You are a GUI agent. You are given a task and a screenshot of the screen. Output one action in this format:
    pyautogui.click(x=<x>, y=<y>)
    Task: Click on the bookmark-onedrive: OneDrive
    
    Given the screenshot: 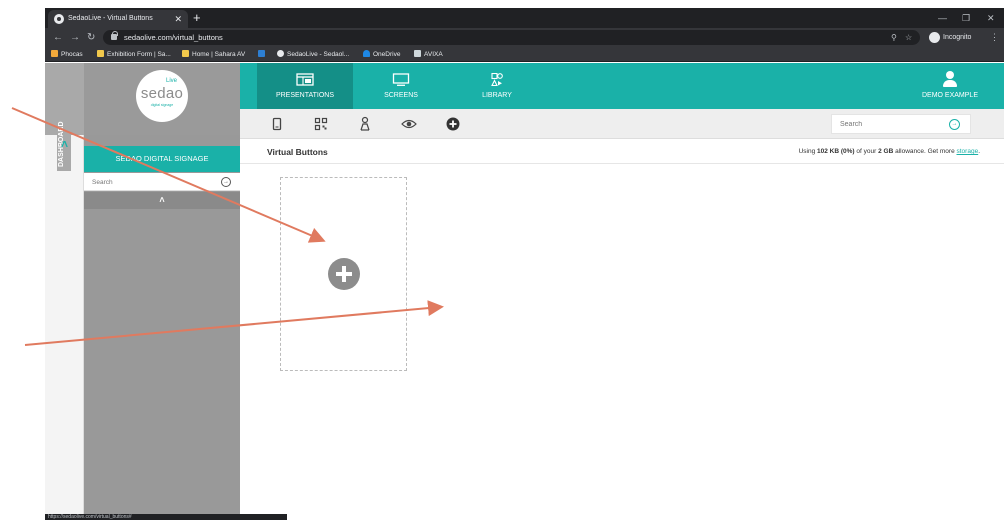 What is the action you would take?
    pyautogui.click(x=381, y=54)
    